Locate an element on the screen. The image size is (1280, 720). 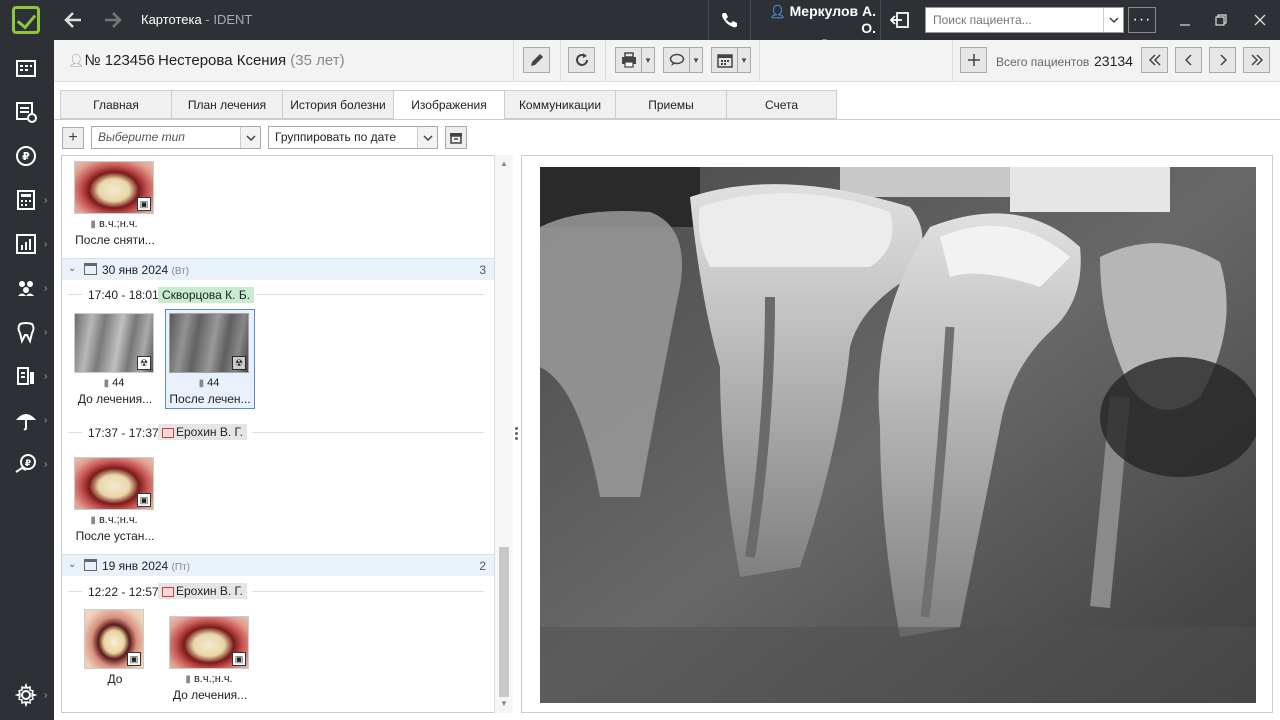
comment-dropdown-chevron-icon: ▾ is located at coordinates (696, 60).